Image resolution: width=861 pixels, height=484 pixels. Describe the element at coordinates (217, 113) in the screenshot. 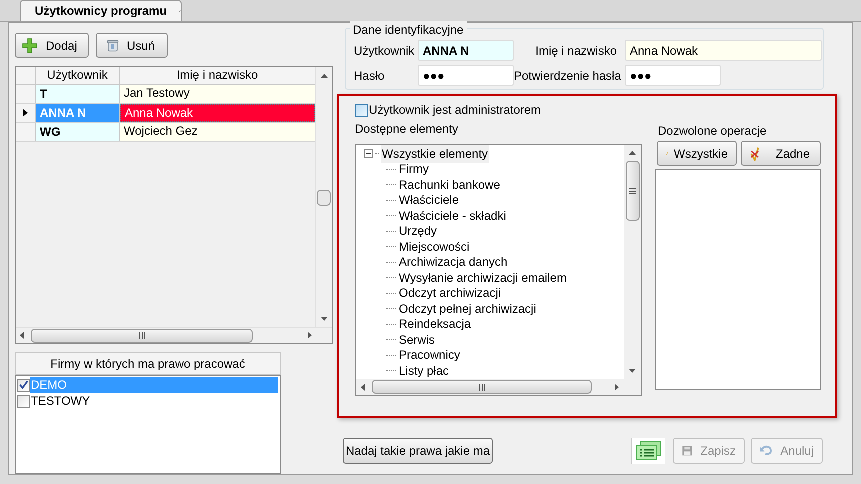

I see `table-cell: Anna Nowak` at that location.